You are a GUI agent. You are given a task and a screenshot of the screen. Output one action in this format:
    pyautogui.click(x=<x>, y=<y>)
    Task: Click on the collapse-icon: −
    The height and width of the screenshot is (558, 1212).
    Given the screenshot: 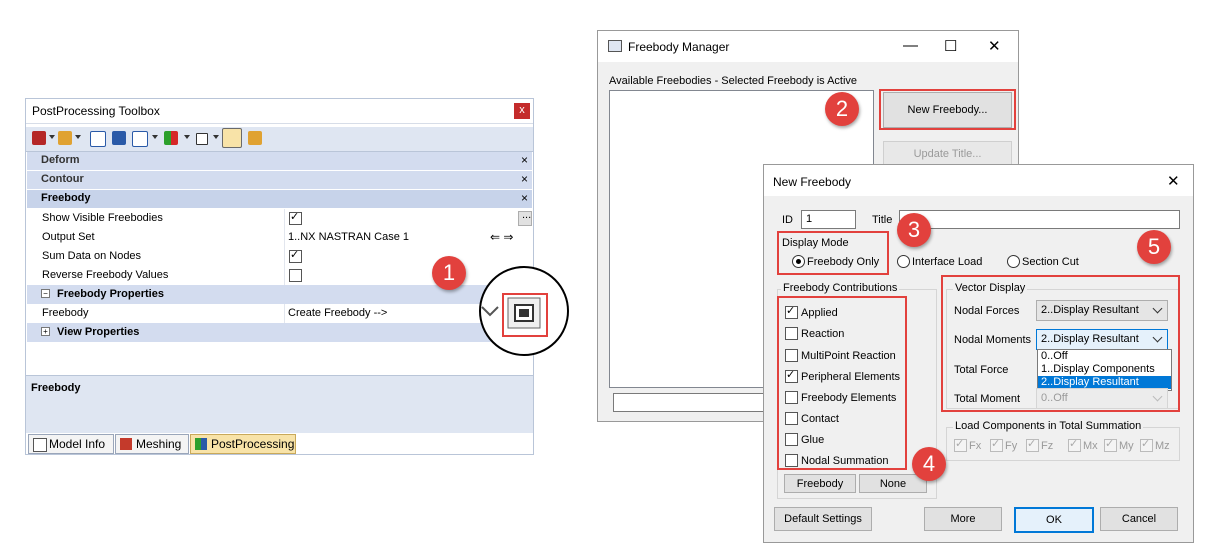 What is the action you would take?
    pyautogui.click(x=45, y=293)
    